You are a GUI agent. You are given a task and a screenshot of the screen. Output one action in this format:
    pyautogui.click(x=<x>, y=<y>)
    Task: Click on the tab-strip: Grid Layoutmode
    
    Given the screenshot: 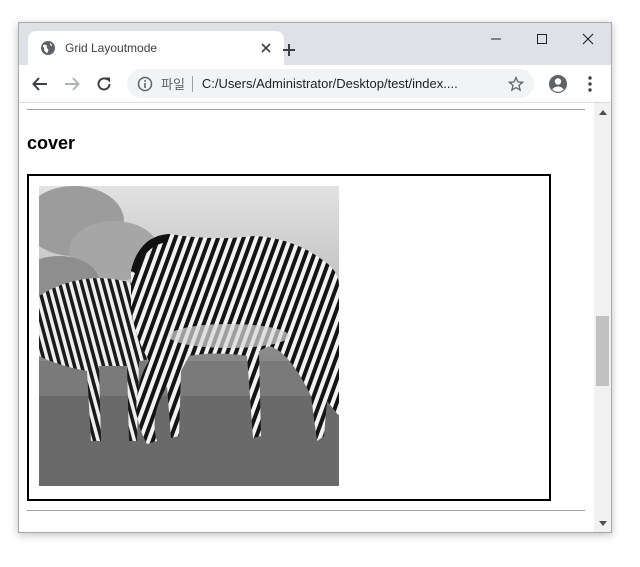 What is the action you would take?
    pyautogui.click(x=315, y=44)
    